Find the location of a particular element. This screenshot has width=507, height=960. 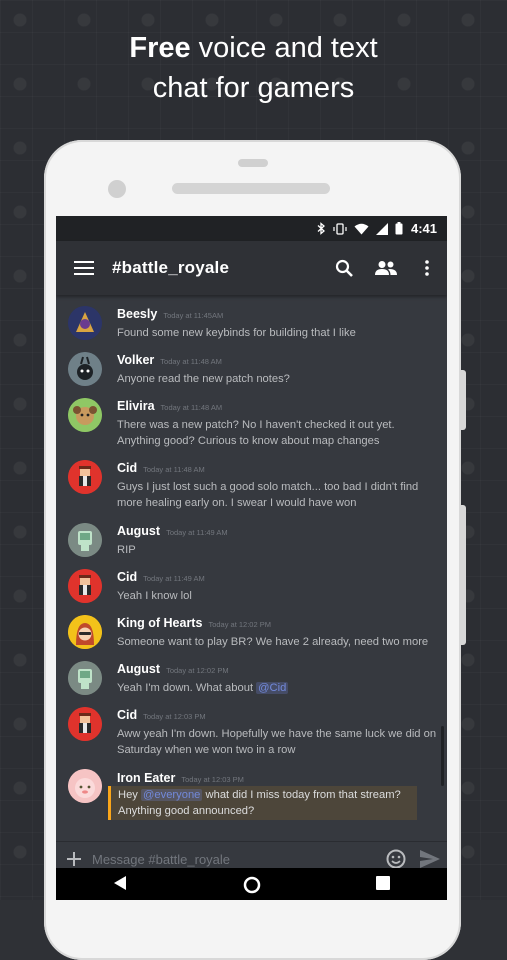

members-icon is located at coordinates (386, 268).